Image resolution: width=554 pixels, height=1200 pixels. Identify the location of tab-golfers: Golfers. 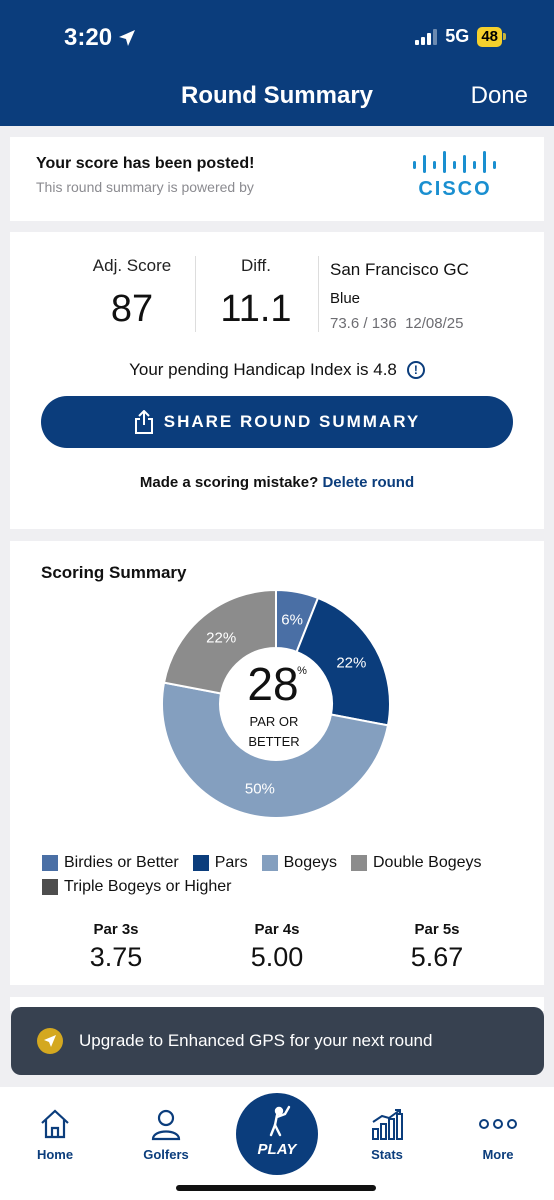
(166, 1134).